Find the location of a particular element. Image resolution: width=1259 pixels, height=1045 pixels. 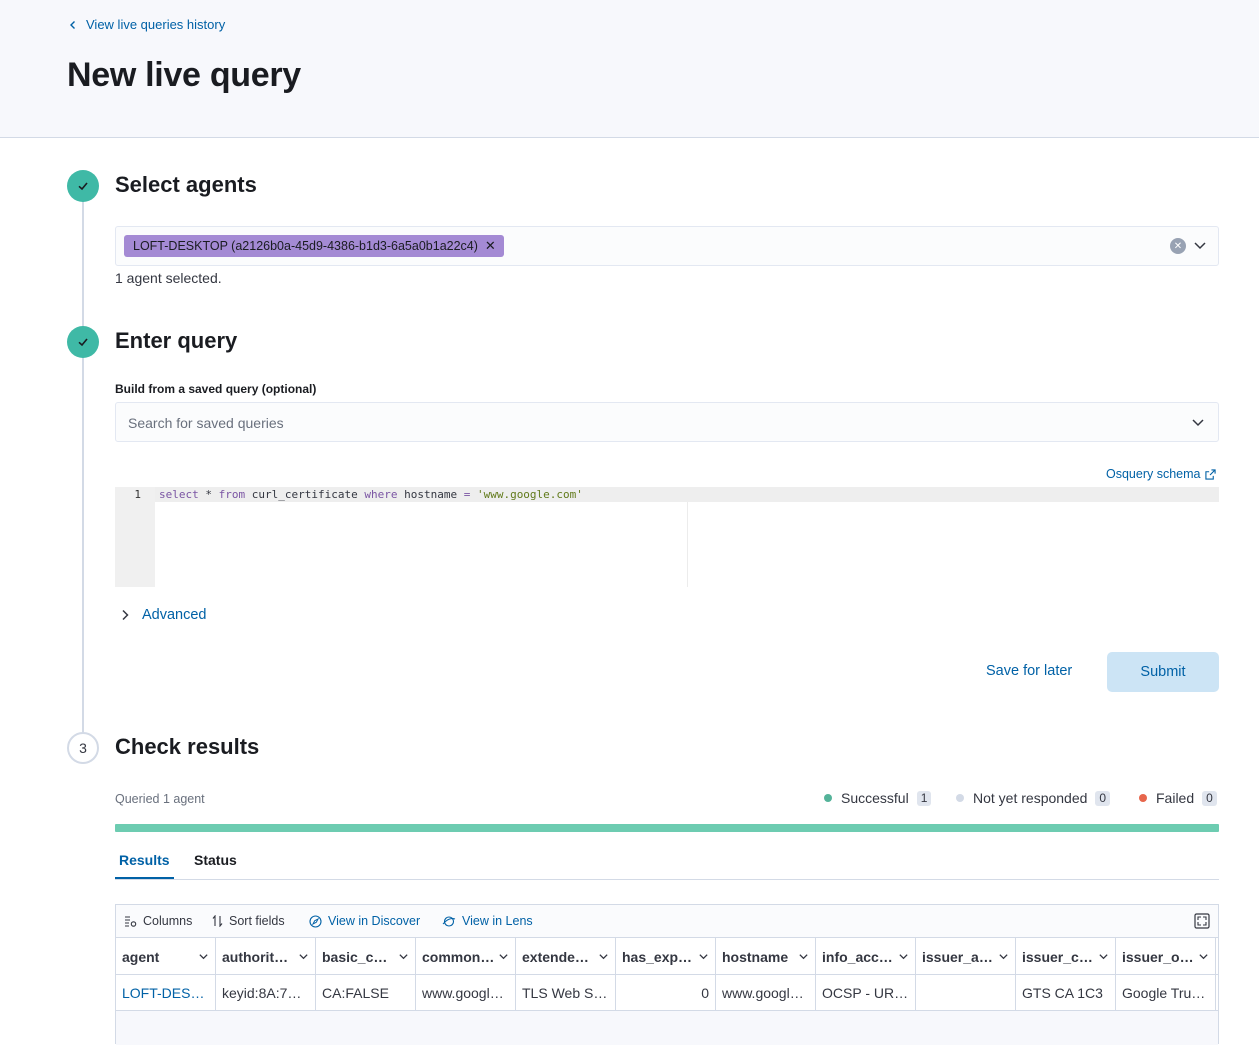

save-for-later-button: Save for later is located at coordinates (1029, 671).